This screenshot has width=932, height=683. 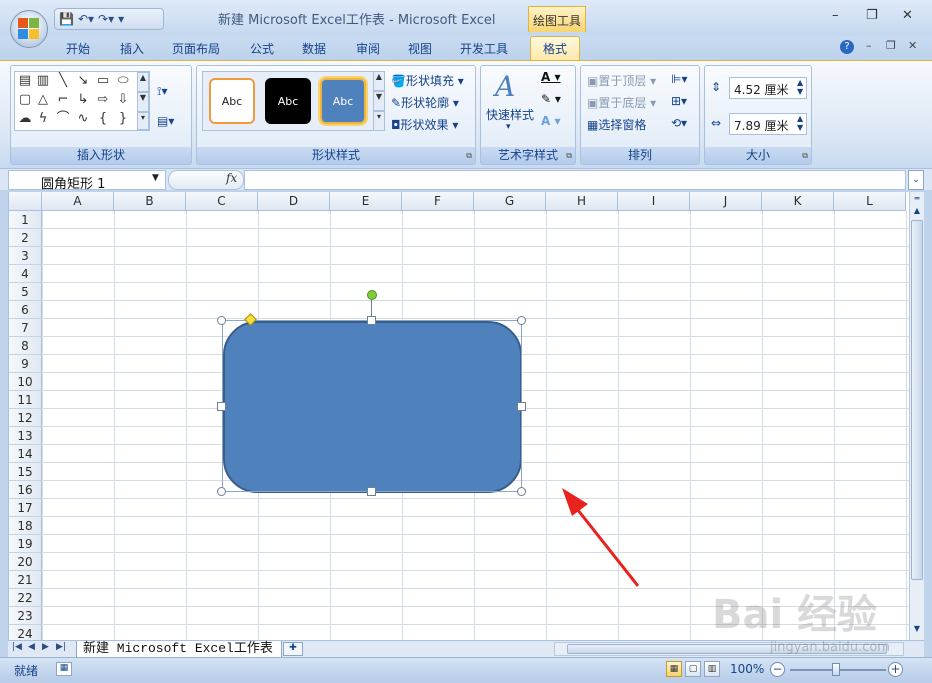 I want to click on column-header: D, so click(x=294, y=201).